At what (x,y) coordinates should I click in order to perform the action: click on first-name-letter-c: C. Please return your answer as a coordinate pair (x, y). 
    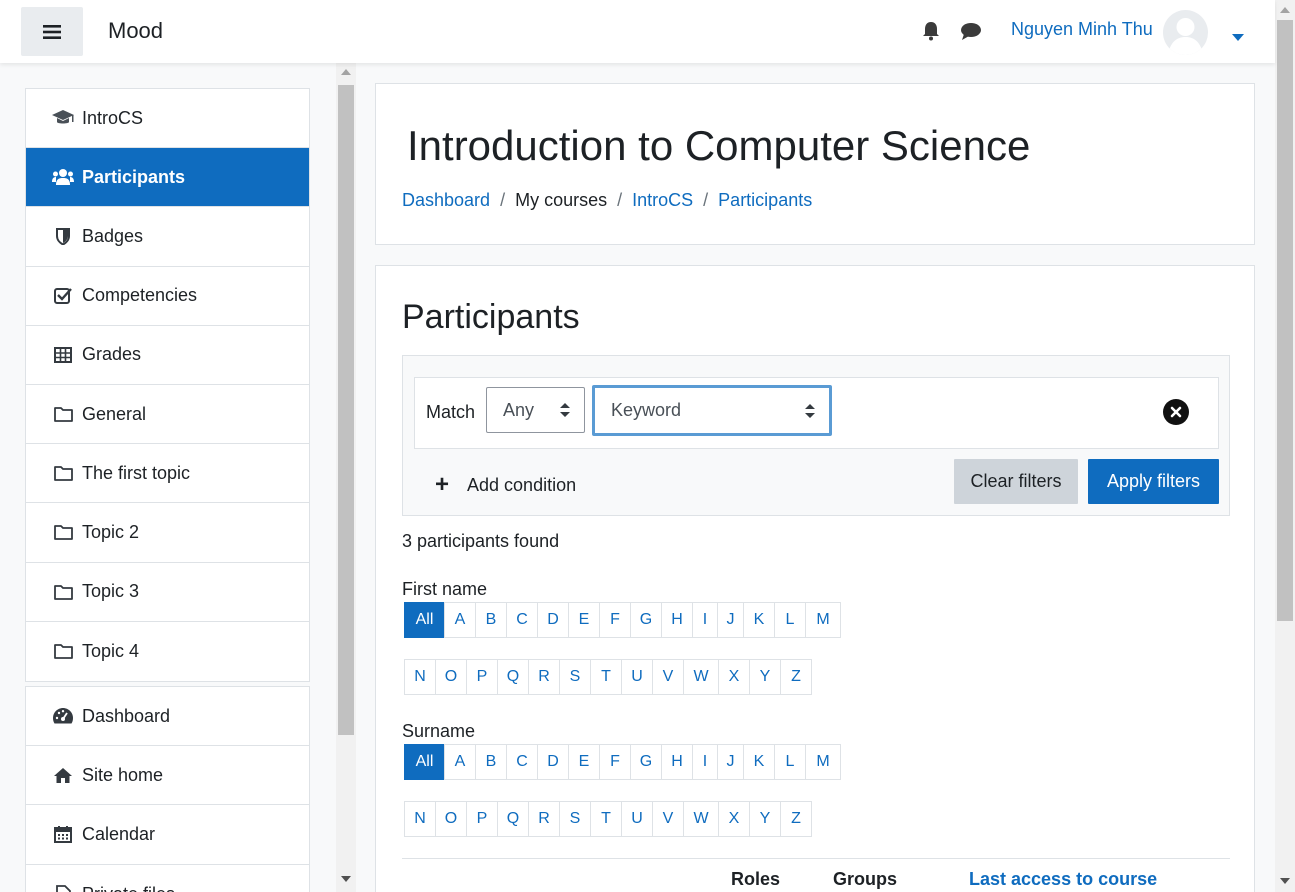
    Looking at the image, I should click on (522, 620).